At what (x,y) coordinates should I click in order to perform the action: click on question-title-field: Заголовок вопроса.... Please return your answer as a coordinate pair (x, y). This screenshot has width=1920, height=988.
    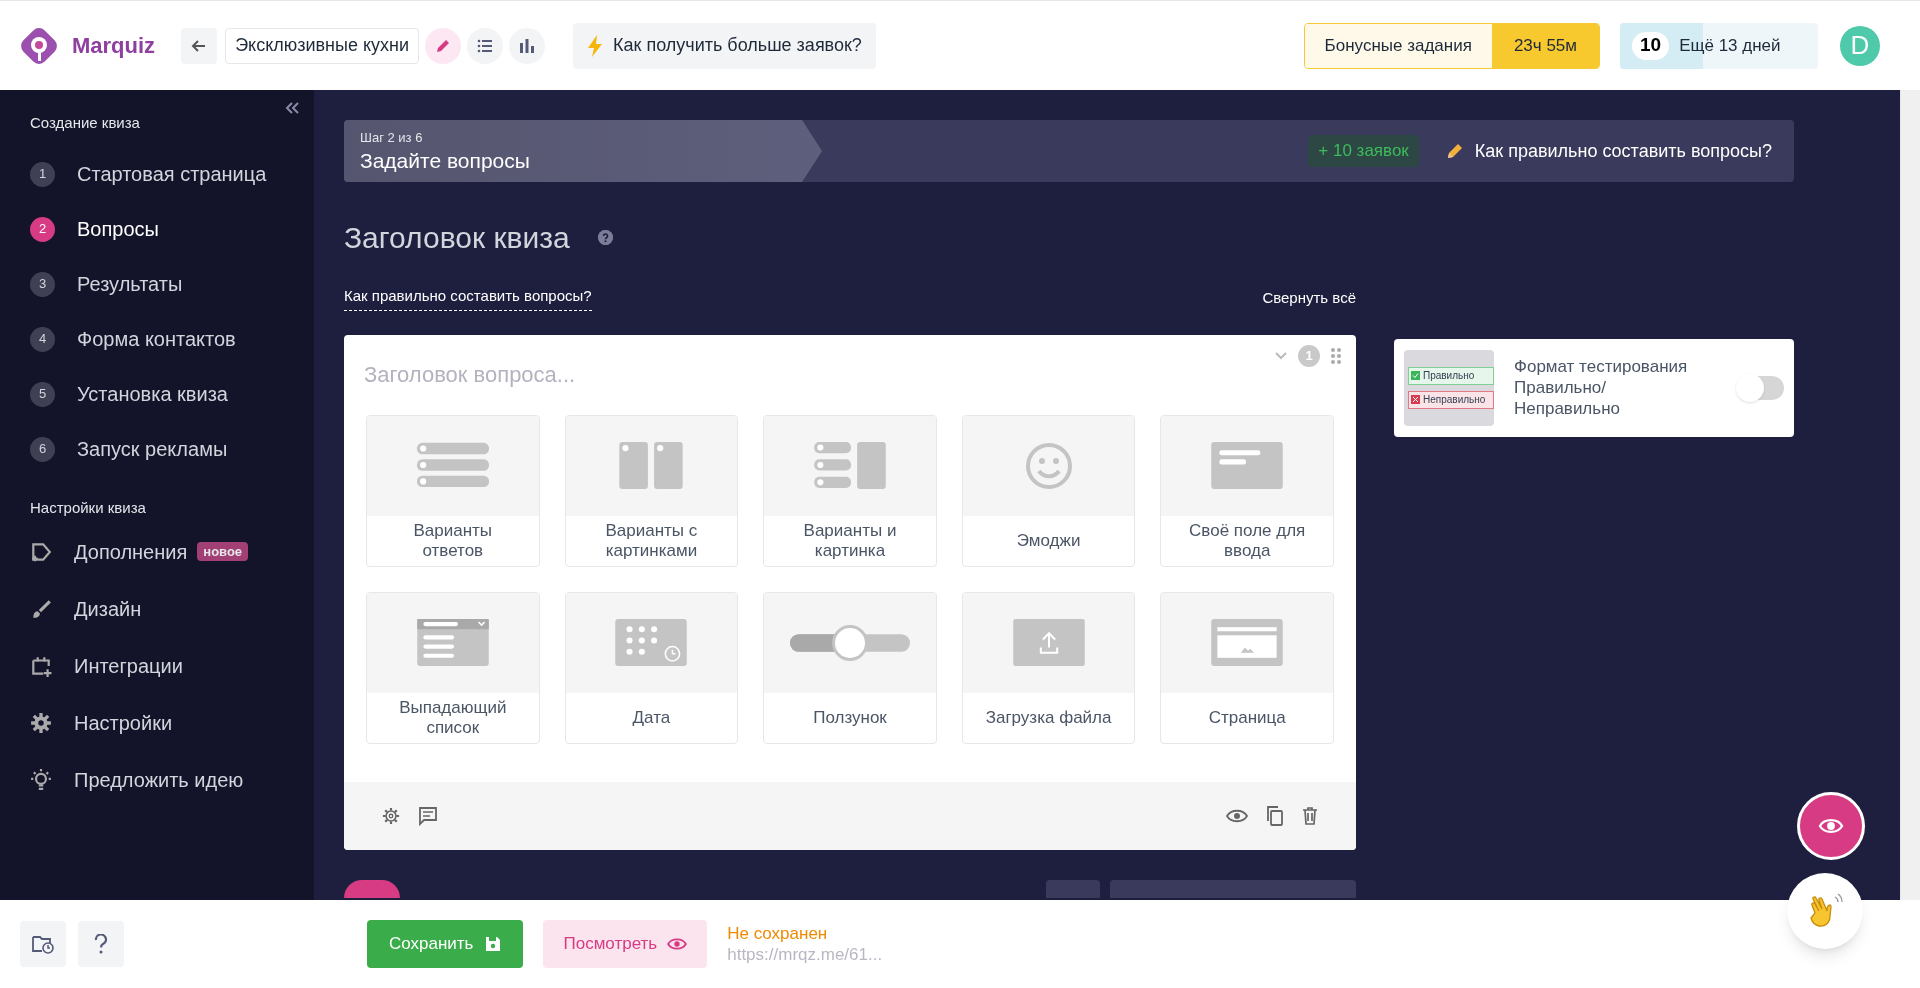
    Looking at the image, I should click on (814, 374).